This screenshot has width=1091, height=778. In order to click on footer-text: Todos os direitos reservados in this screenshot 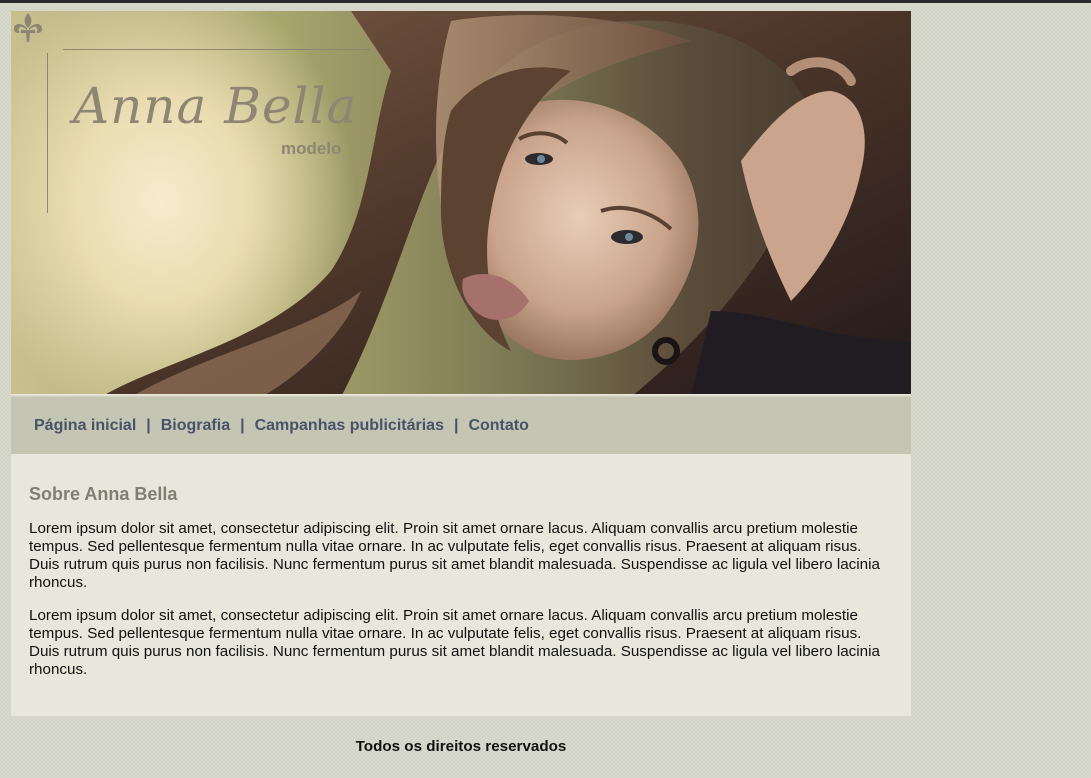, I will do `click(461, 746)`.